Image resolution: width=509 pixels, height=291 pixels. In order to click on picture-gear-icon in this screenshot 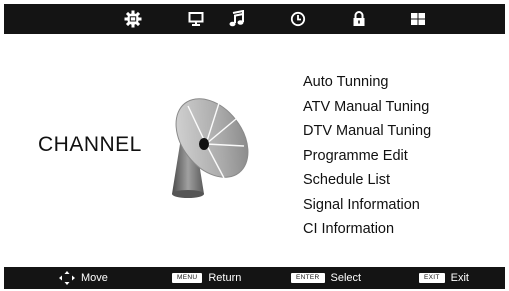, I will do `click(133, 19)`.